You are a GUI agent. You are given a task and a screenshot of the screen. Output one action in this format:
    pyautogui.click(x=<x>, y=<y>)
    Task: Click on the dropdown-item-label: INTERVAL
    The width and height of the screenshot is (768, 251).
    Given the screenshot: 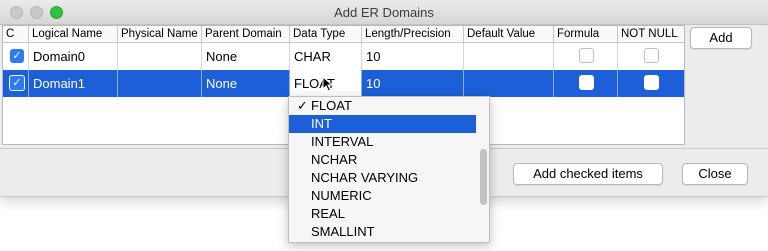 What is the action you would take?
    pyautogui.click(x=342, y=141)
    